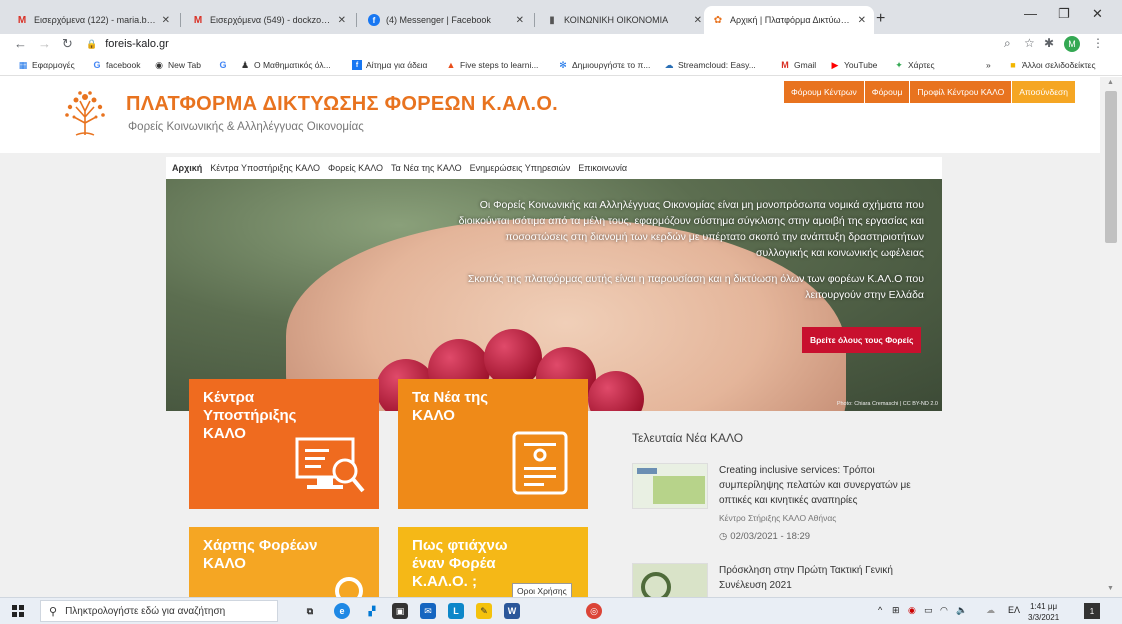 The height and width of the screenshot is (624, 1122). Describe the element at coordinates (1110, 588) in the screenshot. I see `scroll-down-icon: ▼` at that location.